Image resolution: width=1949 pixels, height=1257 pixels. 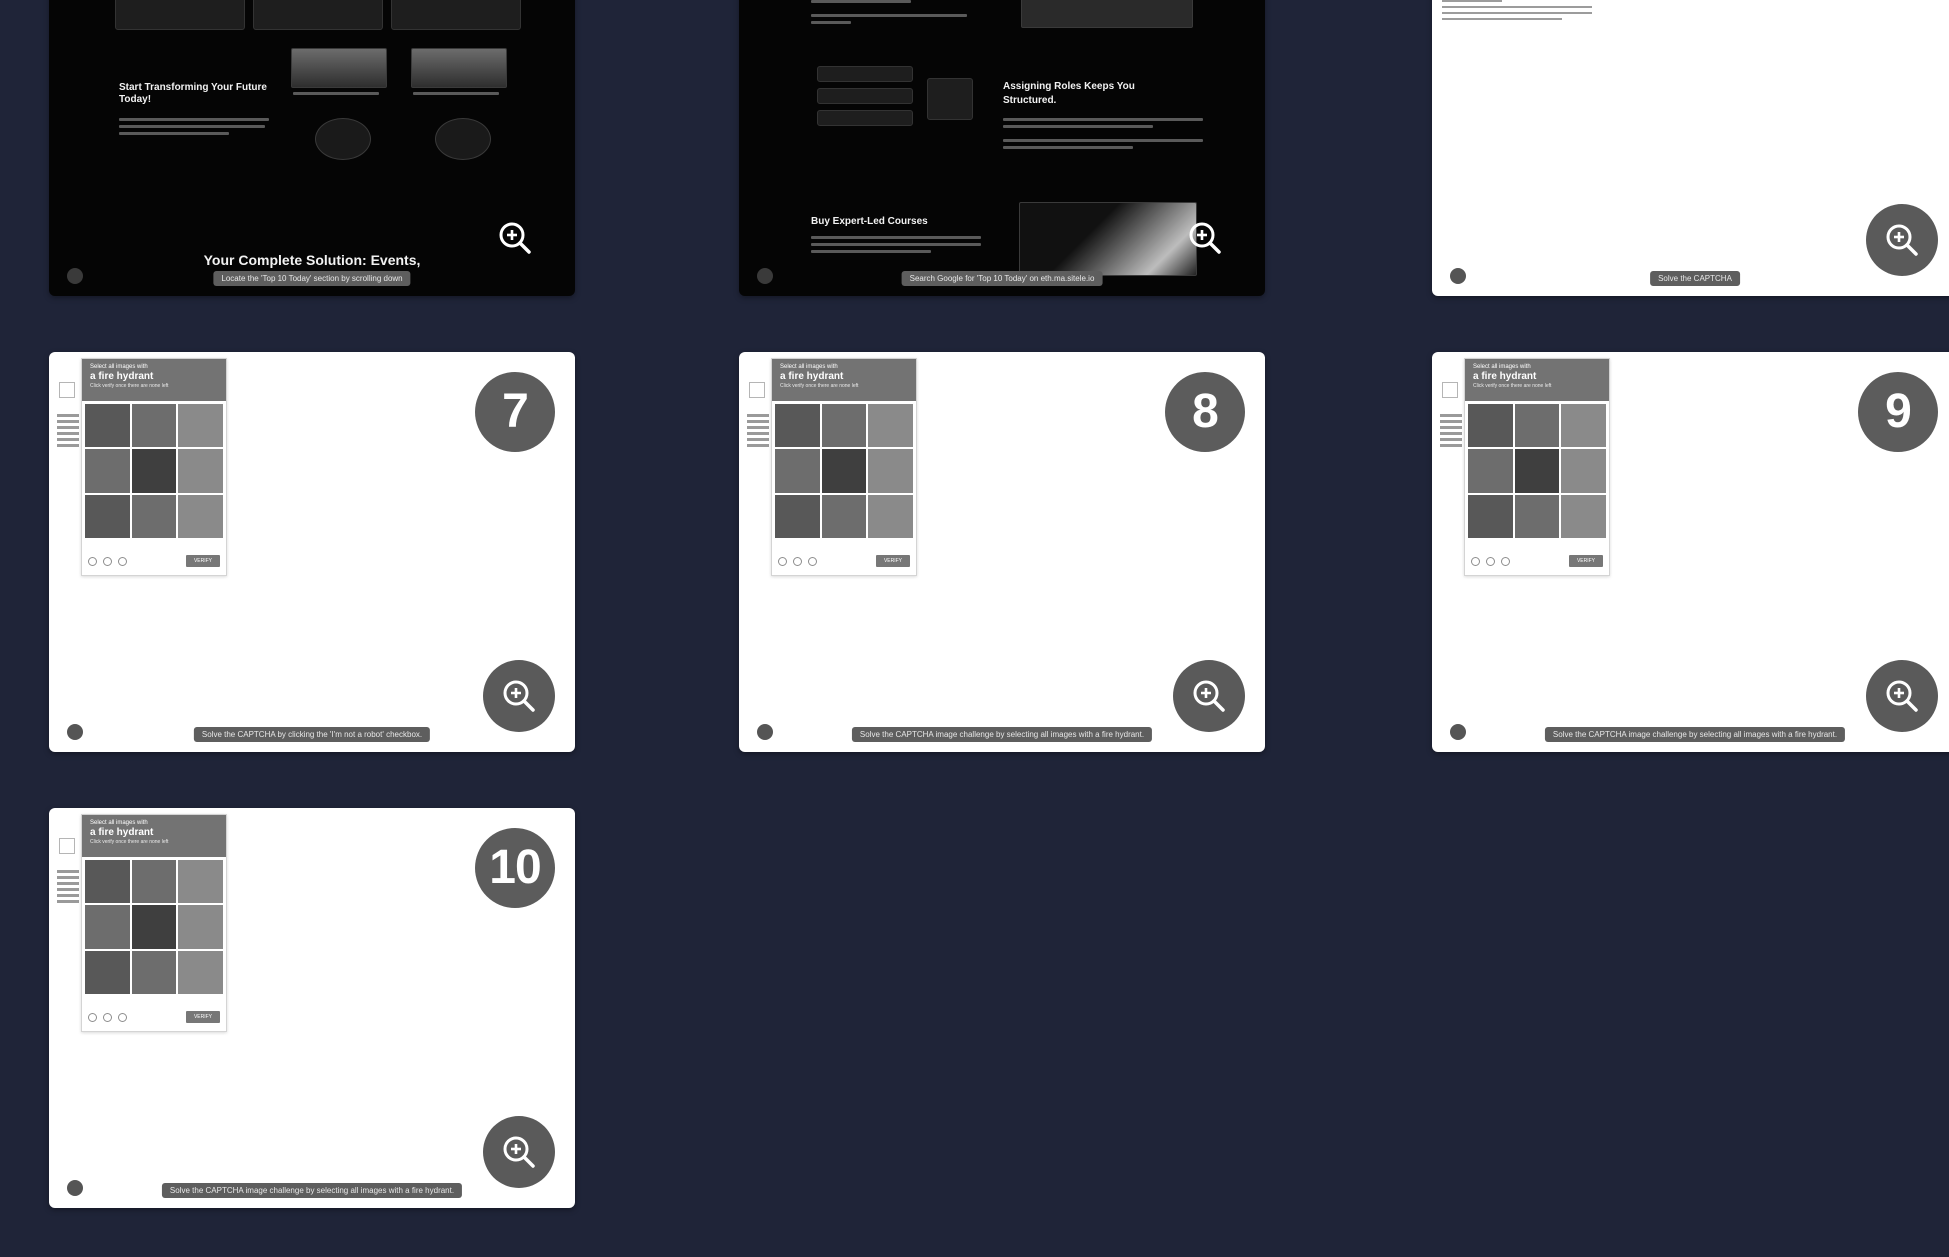 I want to click on user-row, so click(x=865, y=118).